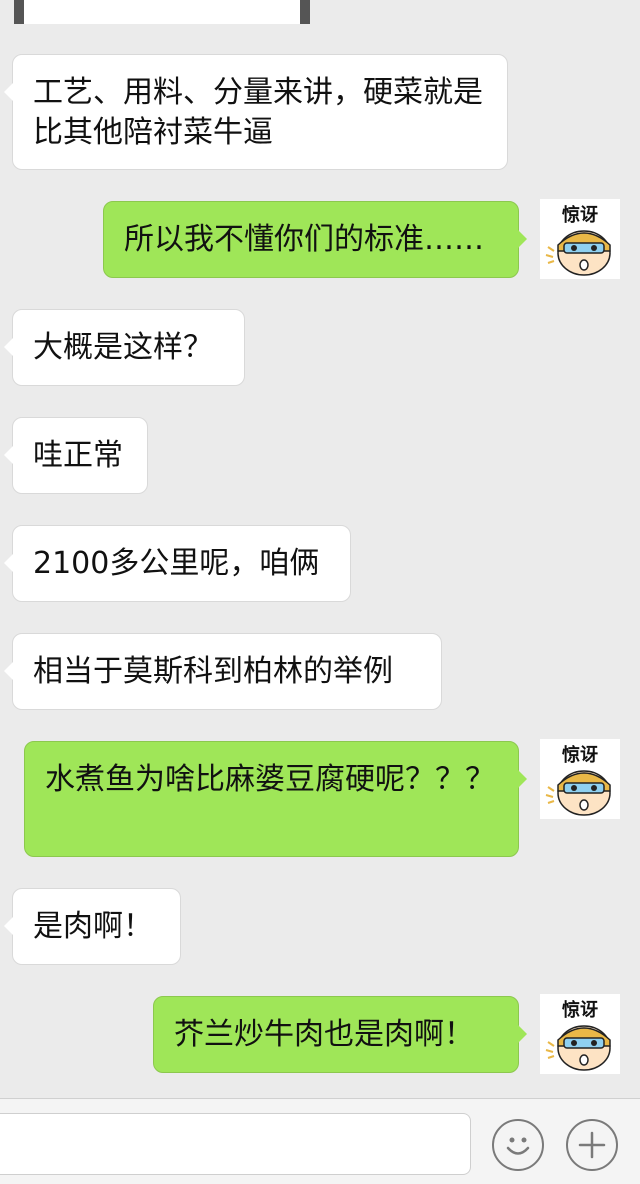  I want to click on message-text: 工艺、用料、分量来讲，硬菜就是比其他陪衬菜牛逼, so click(258, 112).